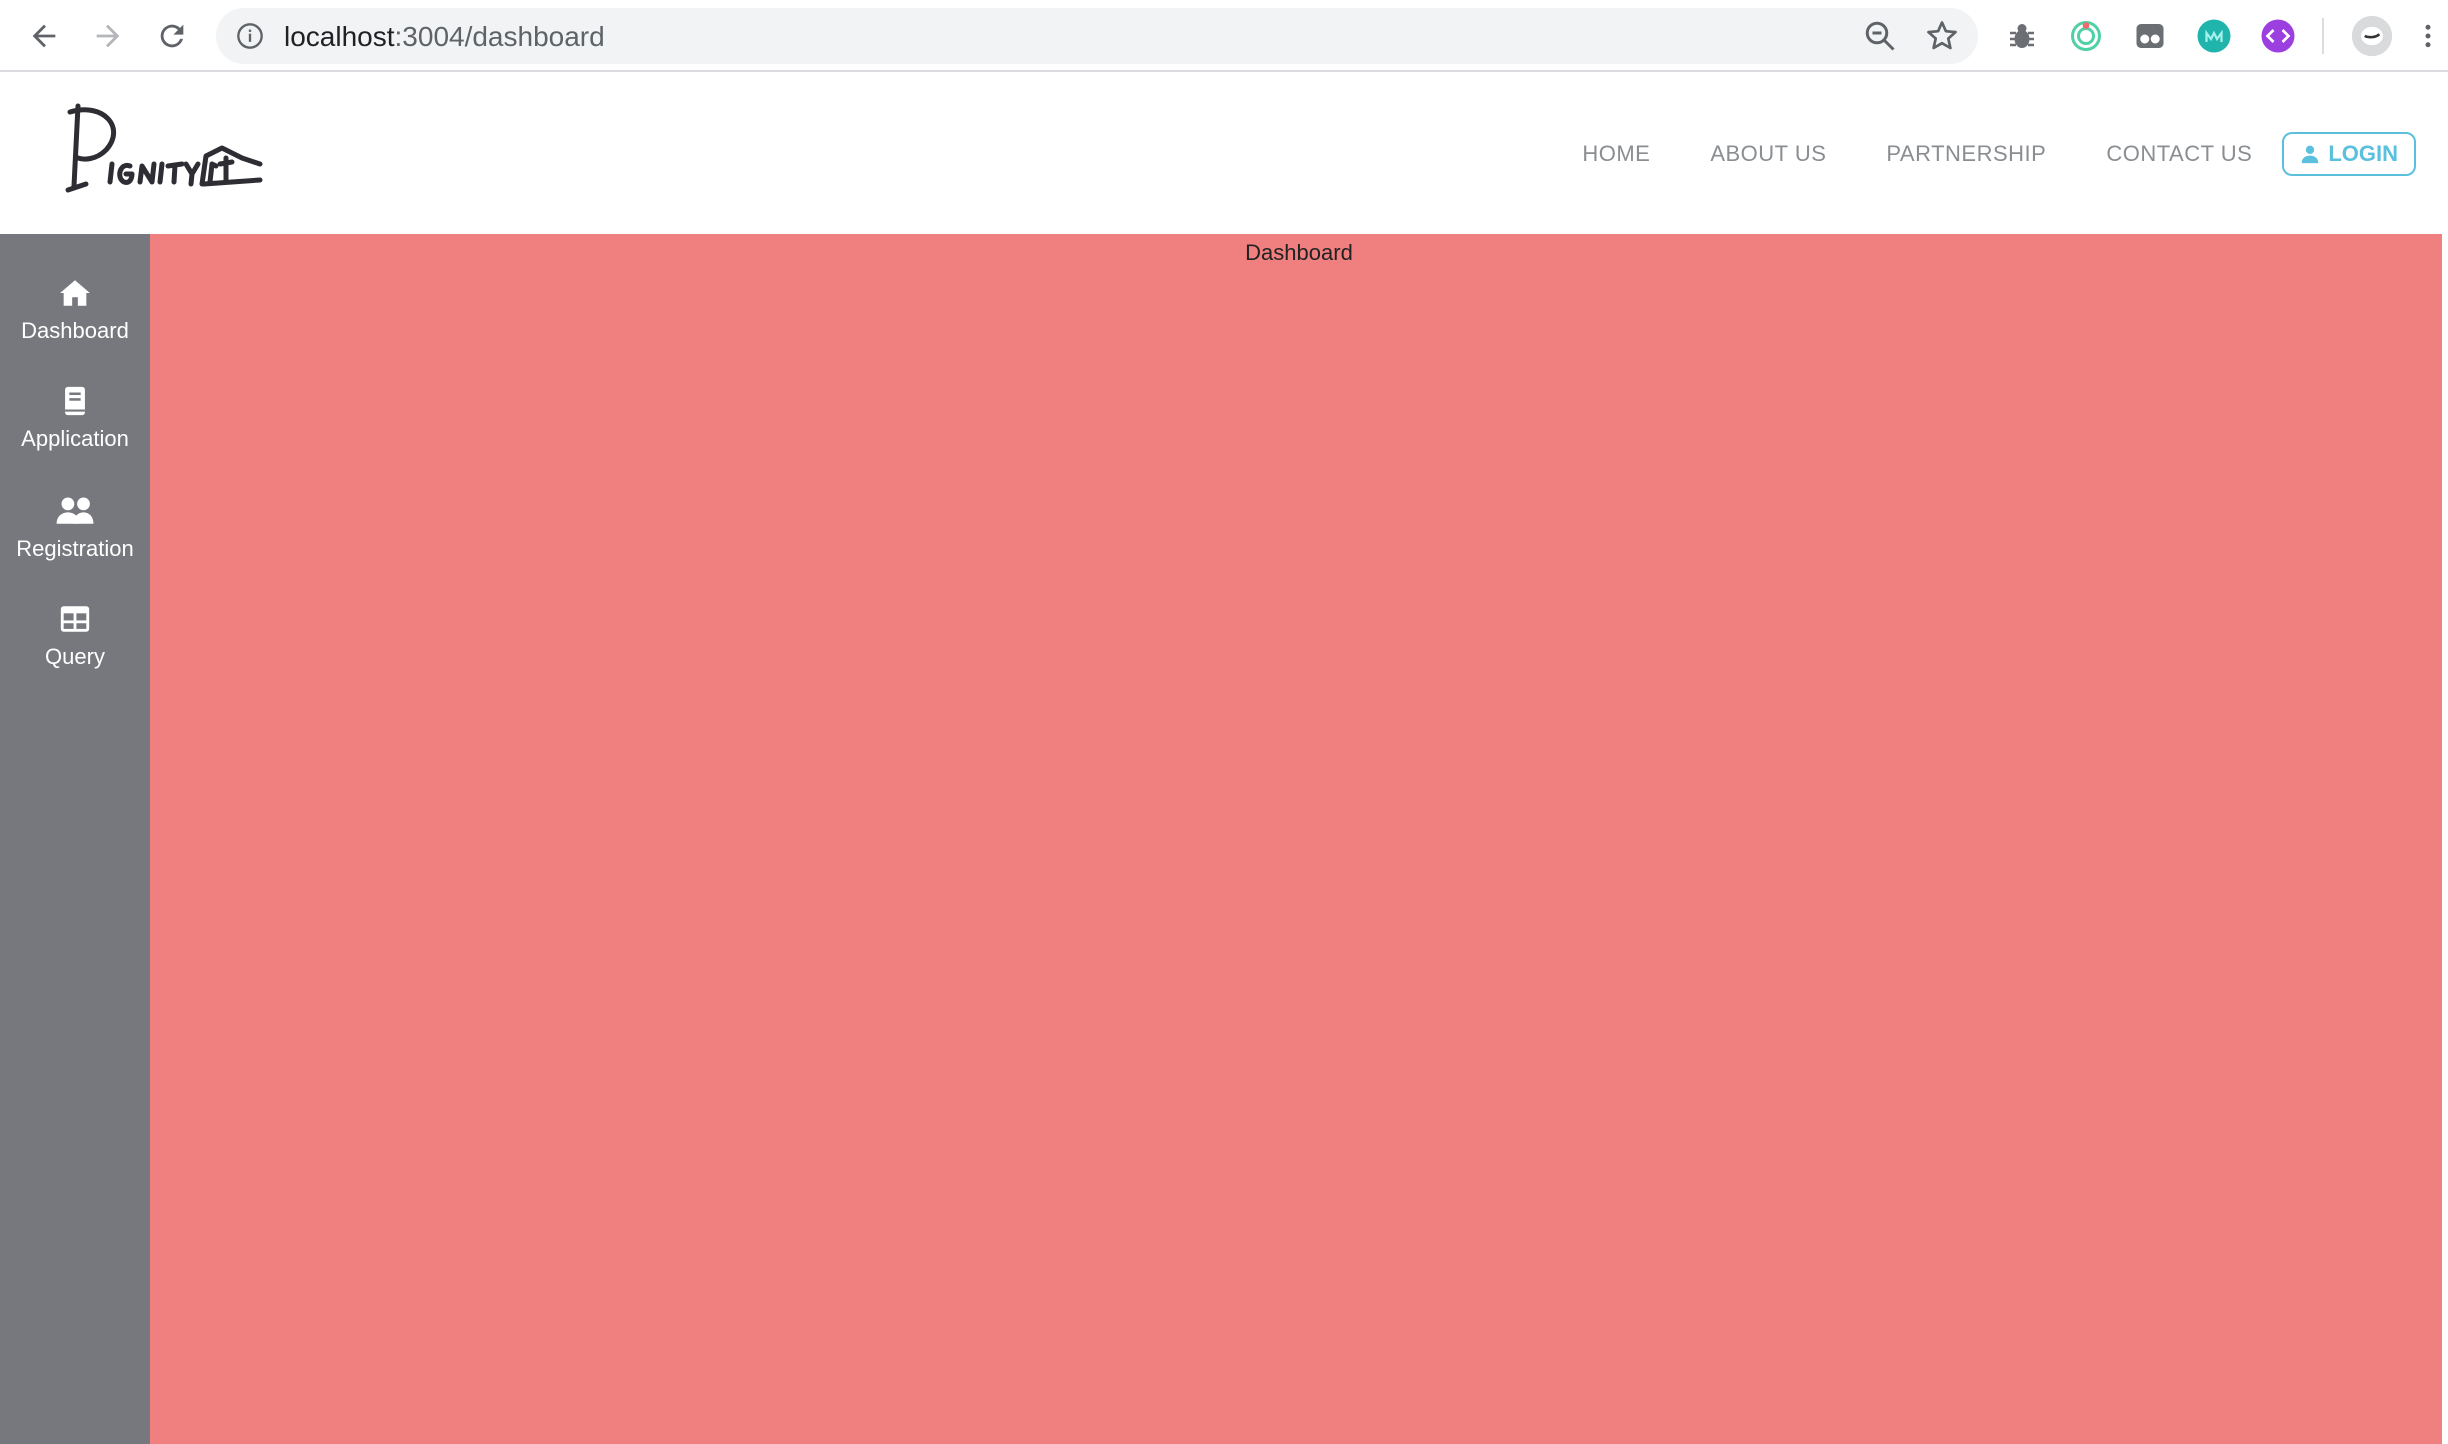  Describe the element at coordinates (499, 36) in the screenshot. I see `url-path: :3004/dashboard` at that location.